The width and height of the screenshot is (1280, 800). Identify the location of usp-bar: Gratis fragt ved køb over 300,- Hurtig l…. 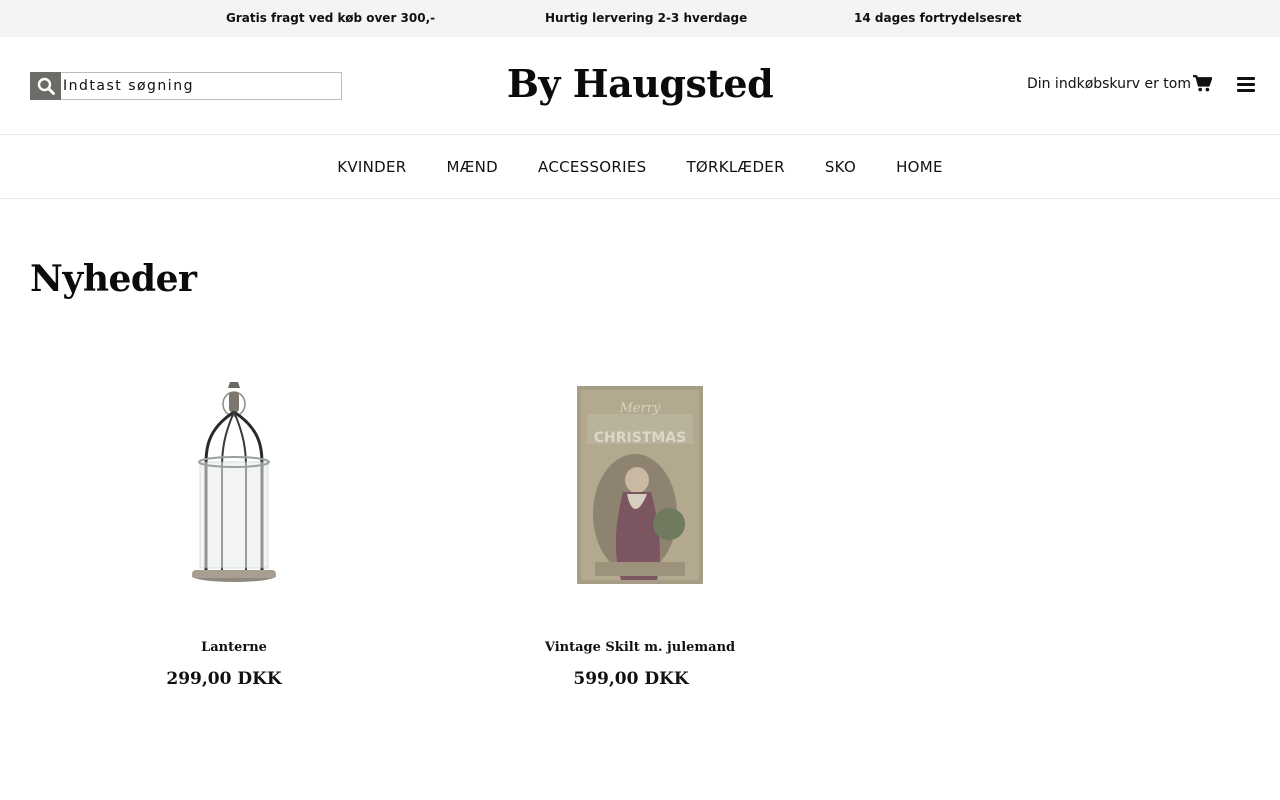
(640, 18).